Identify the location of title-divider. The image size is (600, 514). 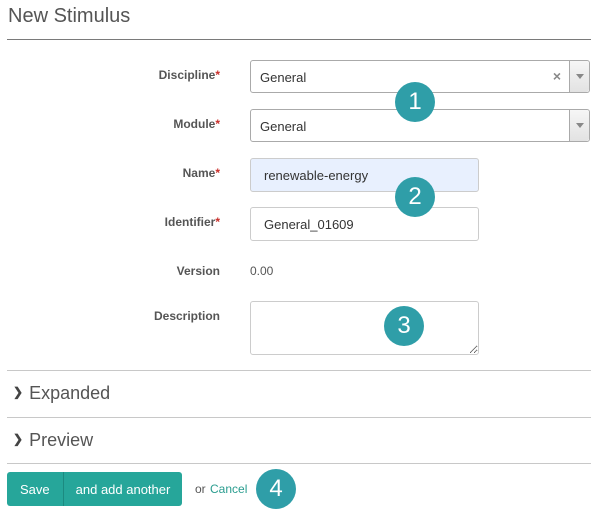
(299, 39).